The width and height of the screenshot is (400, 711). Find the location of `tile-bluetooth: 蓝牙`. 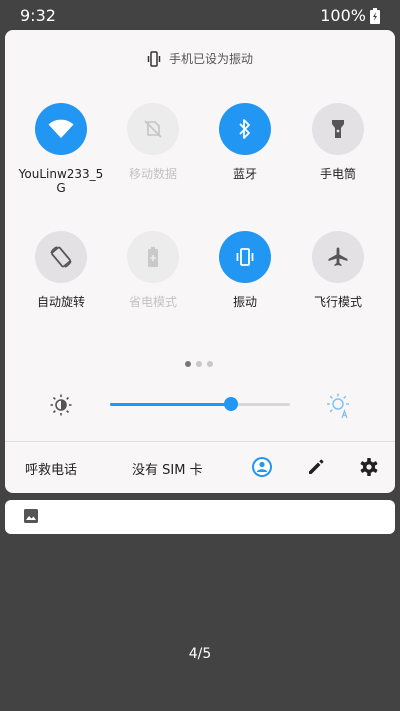

tile-bluetooth: 蓝牙 is located at coordinates (245, 142).